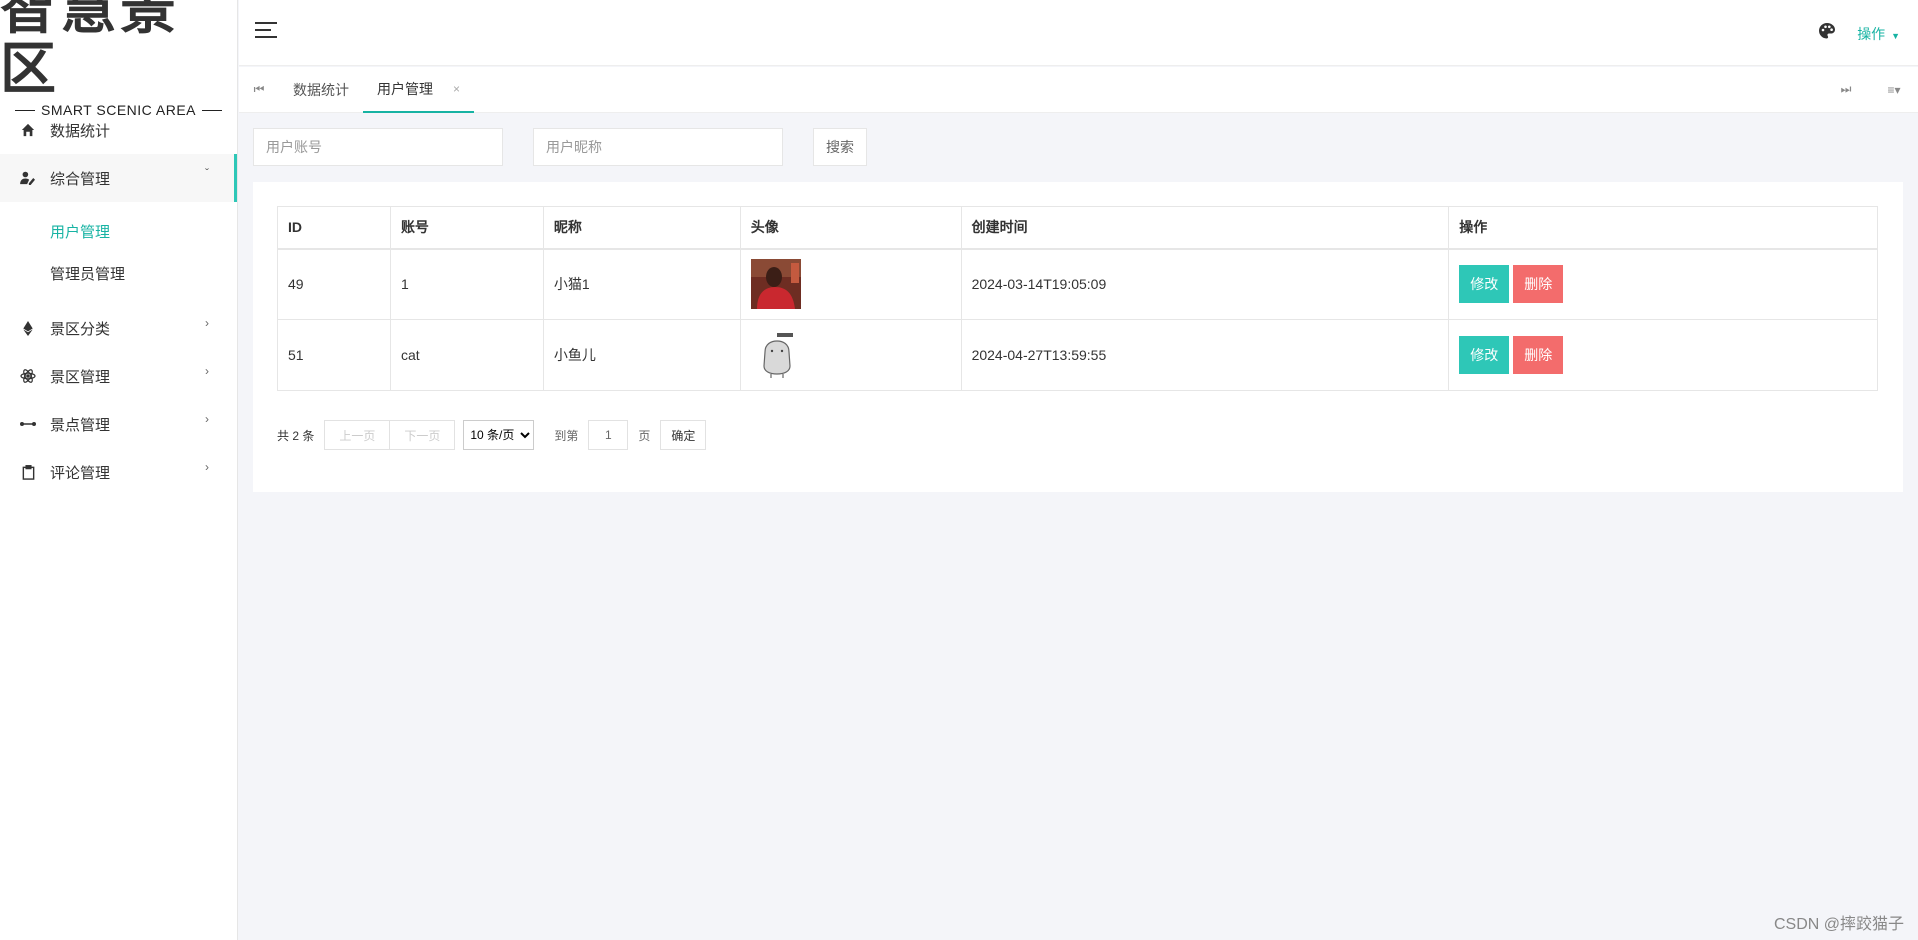 This screenshot has width=1918, height=940. Describe the element at coordinates (405, 88) in the screenshot. I see `tab-label: 用户管理` at that location.